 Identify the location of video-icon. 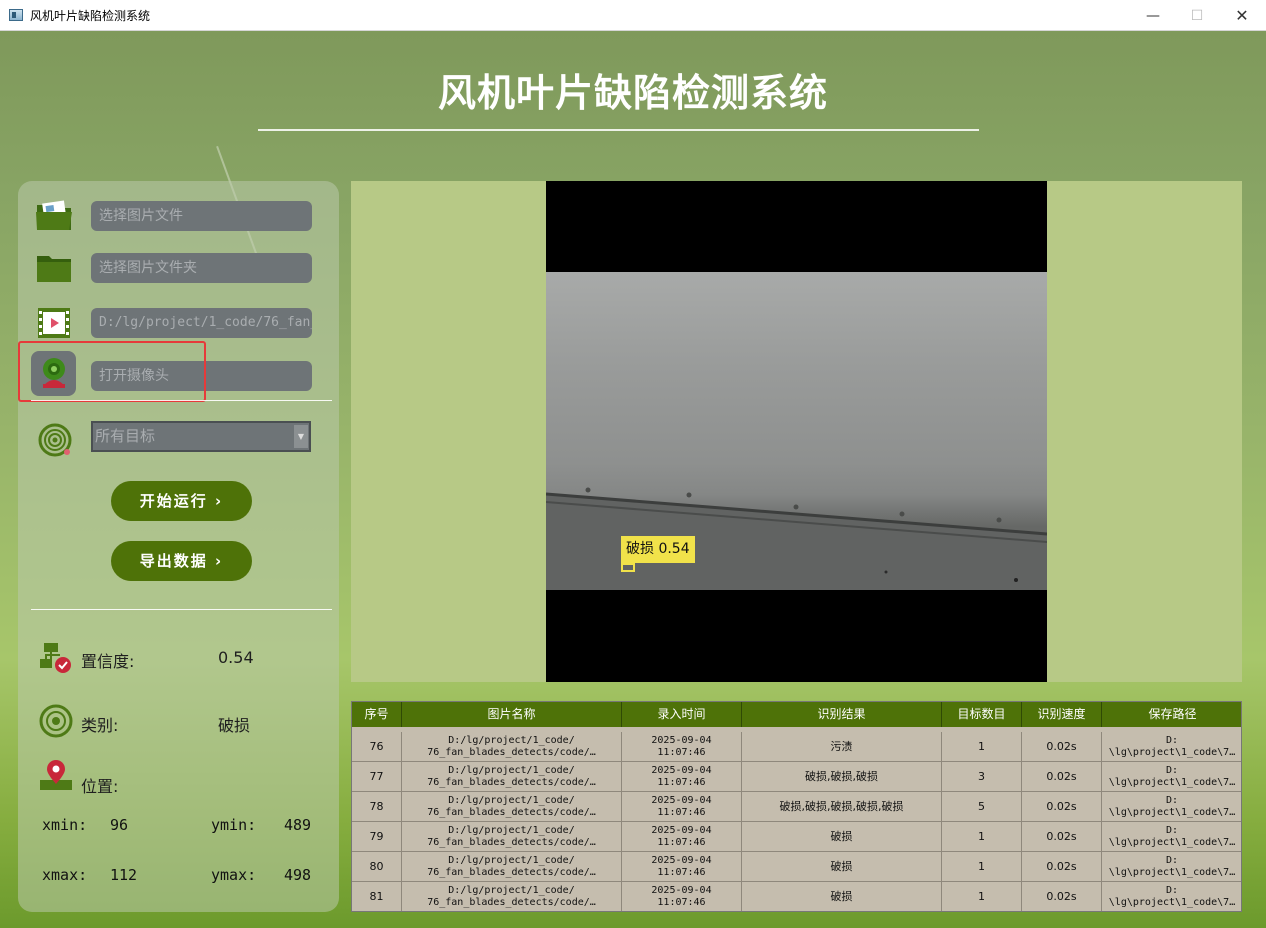
(54, 323).